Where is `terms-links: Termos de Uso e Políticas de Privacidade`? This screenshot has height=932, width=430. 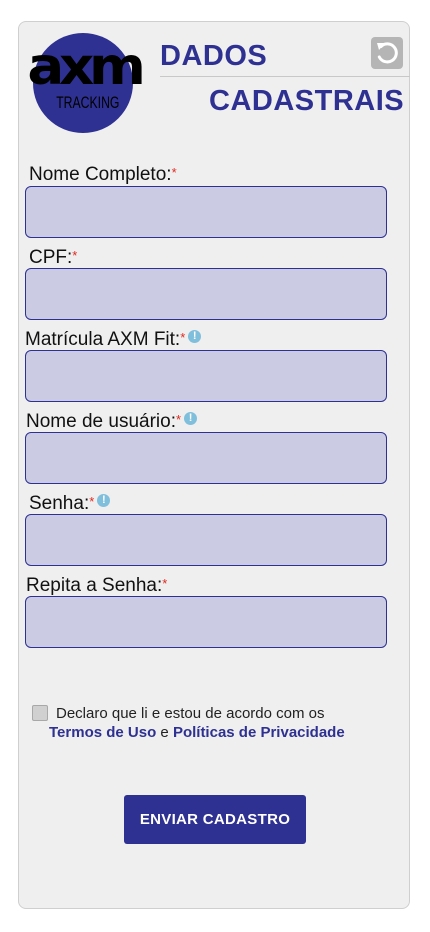 terms-links: Termos de Uso e Políticas de Privacidade is located at coordinates (197, 732).